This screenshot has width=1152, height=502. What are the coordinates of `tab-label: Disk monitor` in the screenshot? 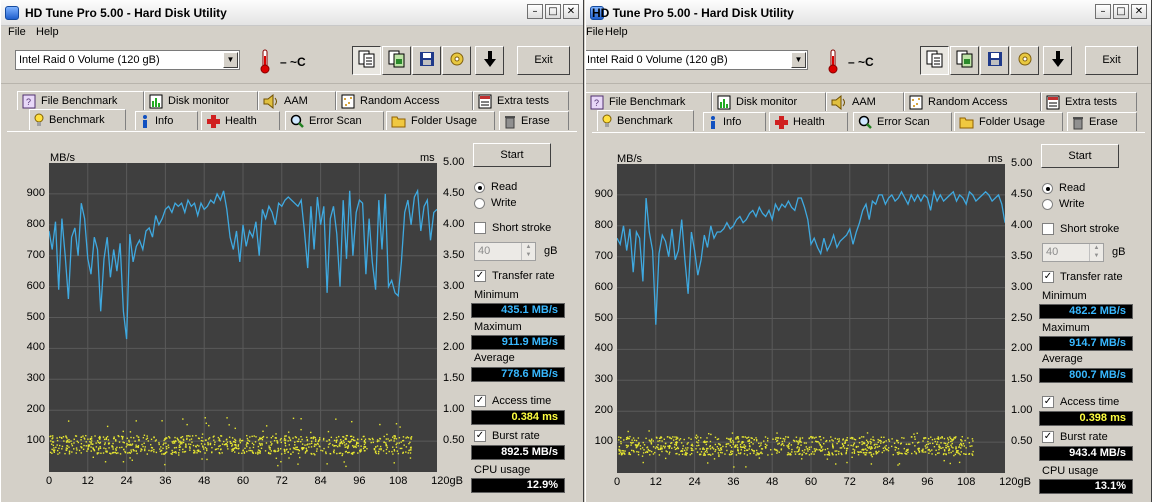 It's located at (767, 101).